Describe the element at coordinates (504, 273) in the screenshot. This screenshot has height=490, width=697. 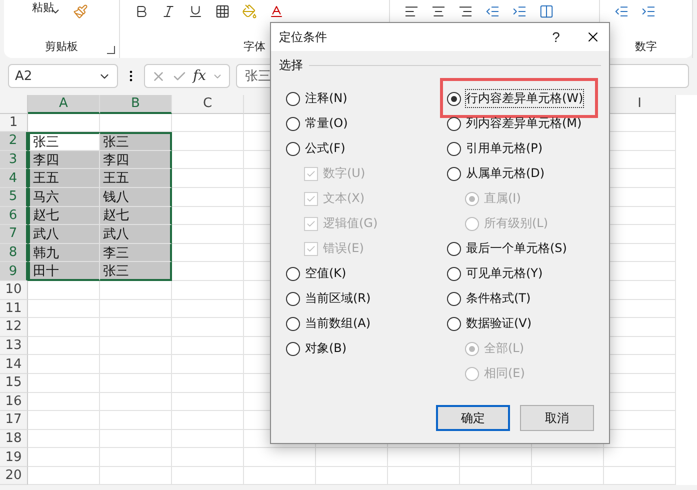
I see `option-label: 可见单元格(Y)` at that location.